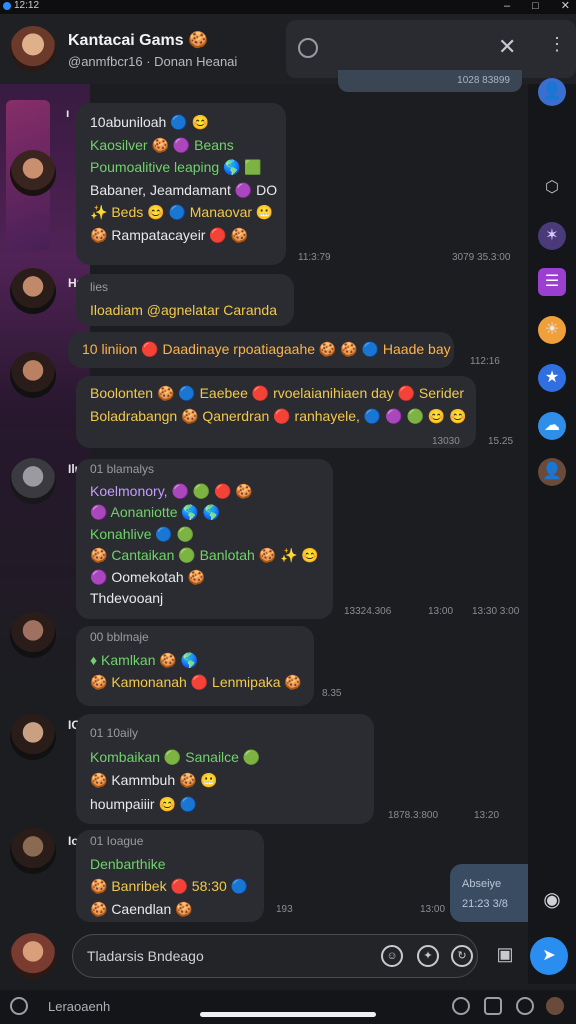 The height and width of the screenshot is (1024, 576). Describe the element at coordinates (128, 863) in the screenshot. I see `message-line: Denbarthike` at that location.